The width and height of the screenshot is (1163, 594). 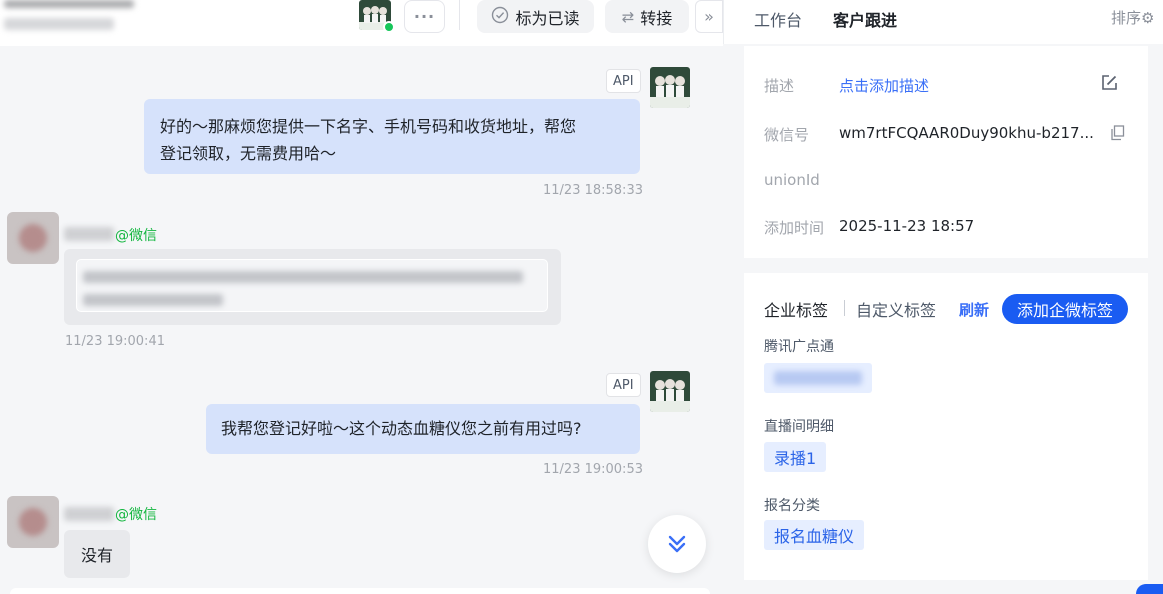 What do you see at coordinates (796, 309) in the screenshot?
I see `tab-enterprise-tags: 企业标签` at bounding box center [796, 309].